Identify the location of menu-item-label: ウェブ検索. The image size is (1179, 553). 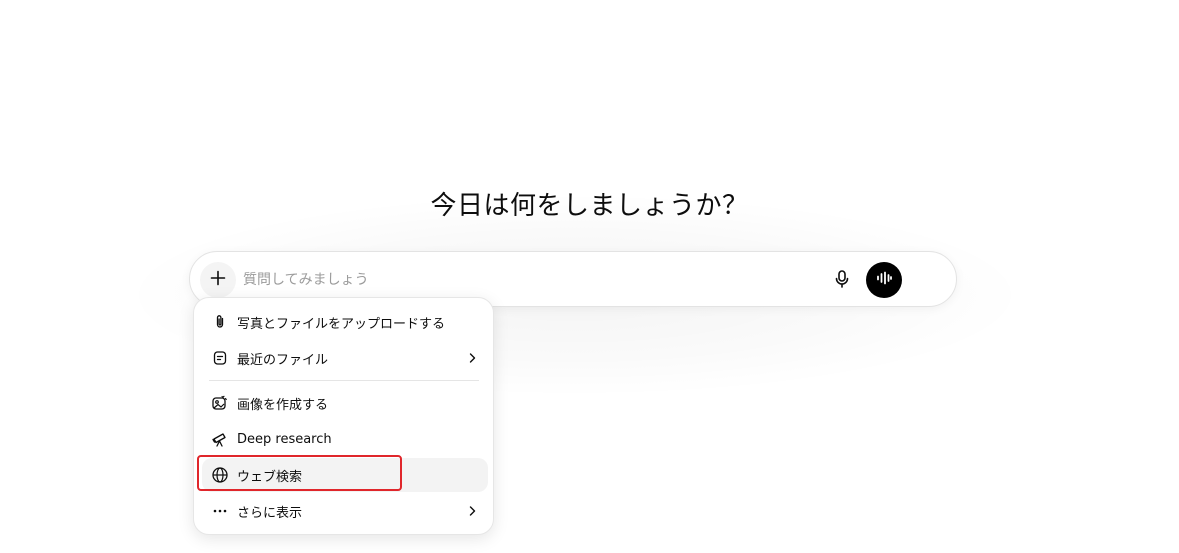
(270, 477).